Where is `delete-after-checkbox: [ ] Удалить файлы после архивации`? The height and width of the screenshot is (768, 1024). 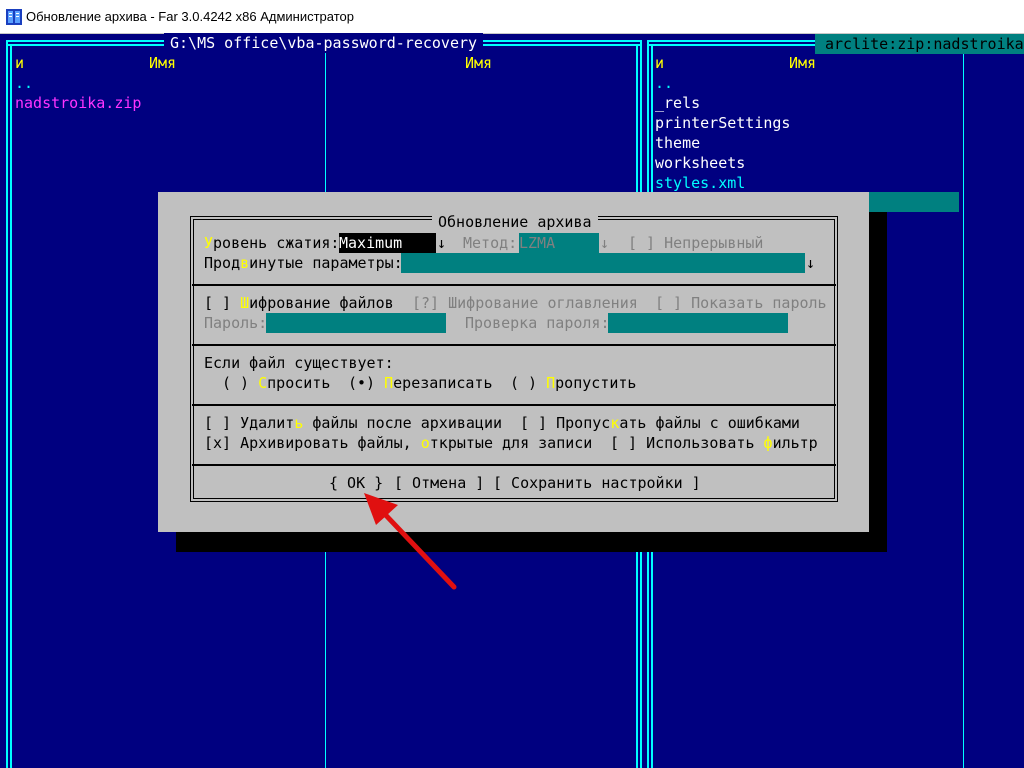
delete-after-checkbox: [ ] Удалить файлы после архивации is located at coordinates (353, 423).